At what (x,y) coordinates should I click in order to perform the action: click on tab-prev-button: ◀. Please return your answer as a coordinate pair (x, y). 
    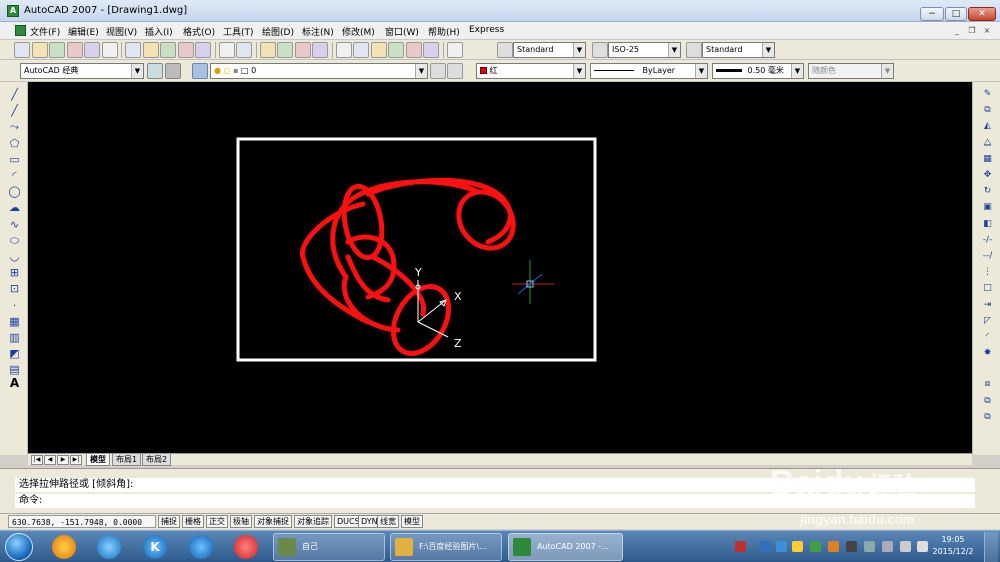
    Looking at the image, I should click on (50, 460).